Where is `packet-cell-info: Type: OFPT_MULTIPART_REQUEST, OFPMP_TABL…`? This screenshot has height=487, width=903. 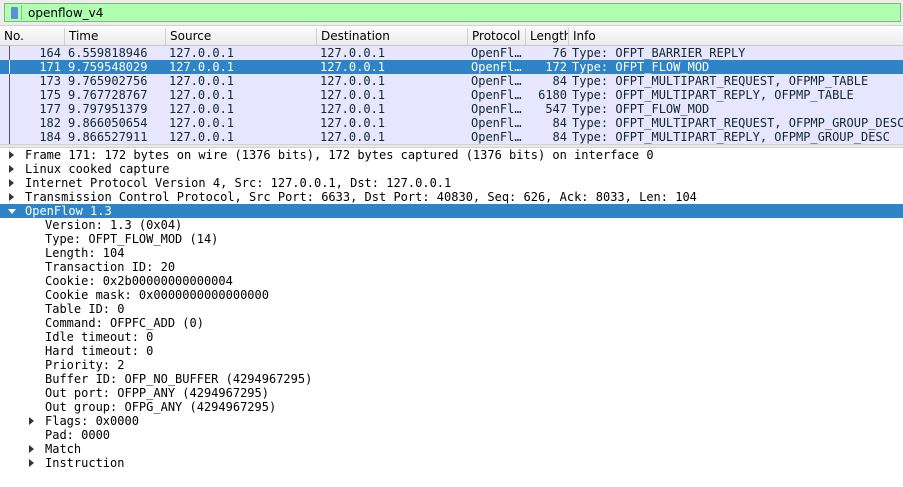 packet-cell-info: Type: OFPT_MULTIPART_REQUEST, OFPMP_TABL… is located at coordinates (720, 81).